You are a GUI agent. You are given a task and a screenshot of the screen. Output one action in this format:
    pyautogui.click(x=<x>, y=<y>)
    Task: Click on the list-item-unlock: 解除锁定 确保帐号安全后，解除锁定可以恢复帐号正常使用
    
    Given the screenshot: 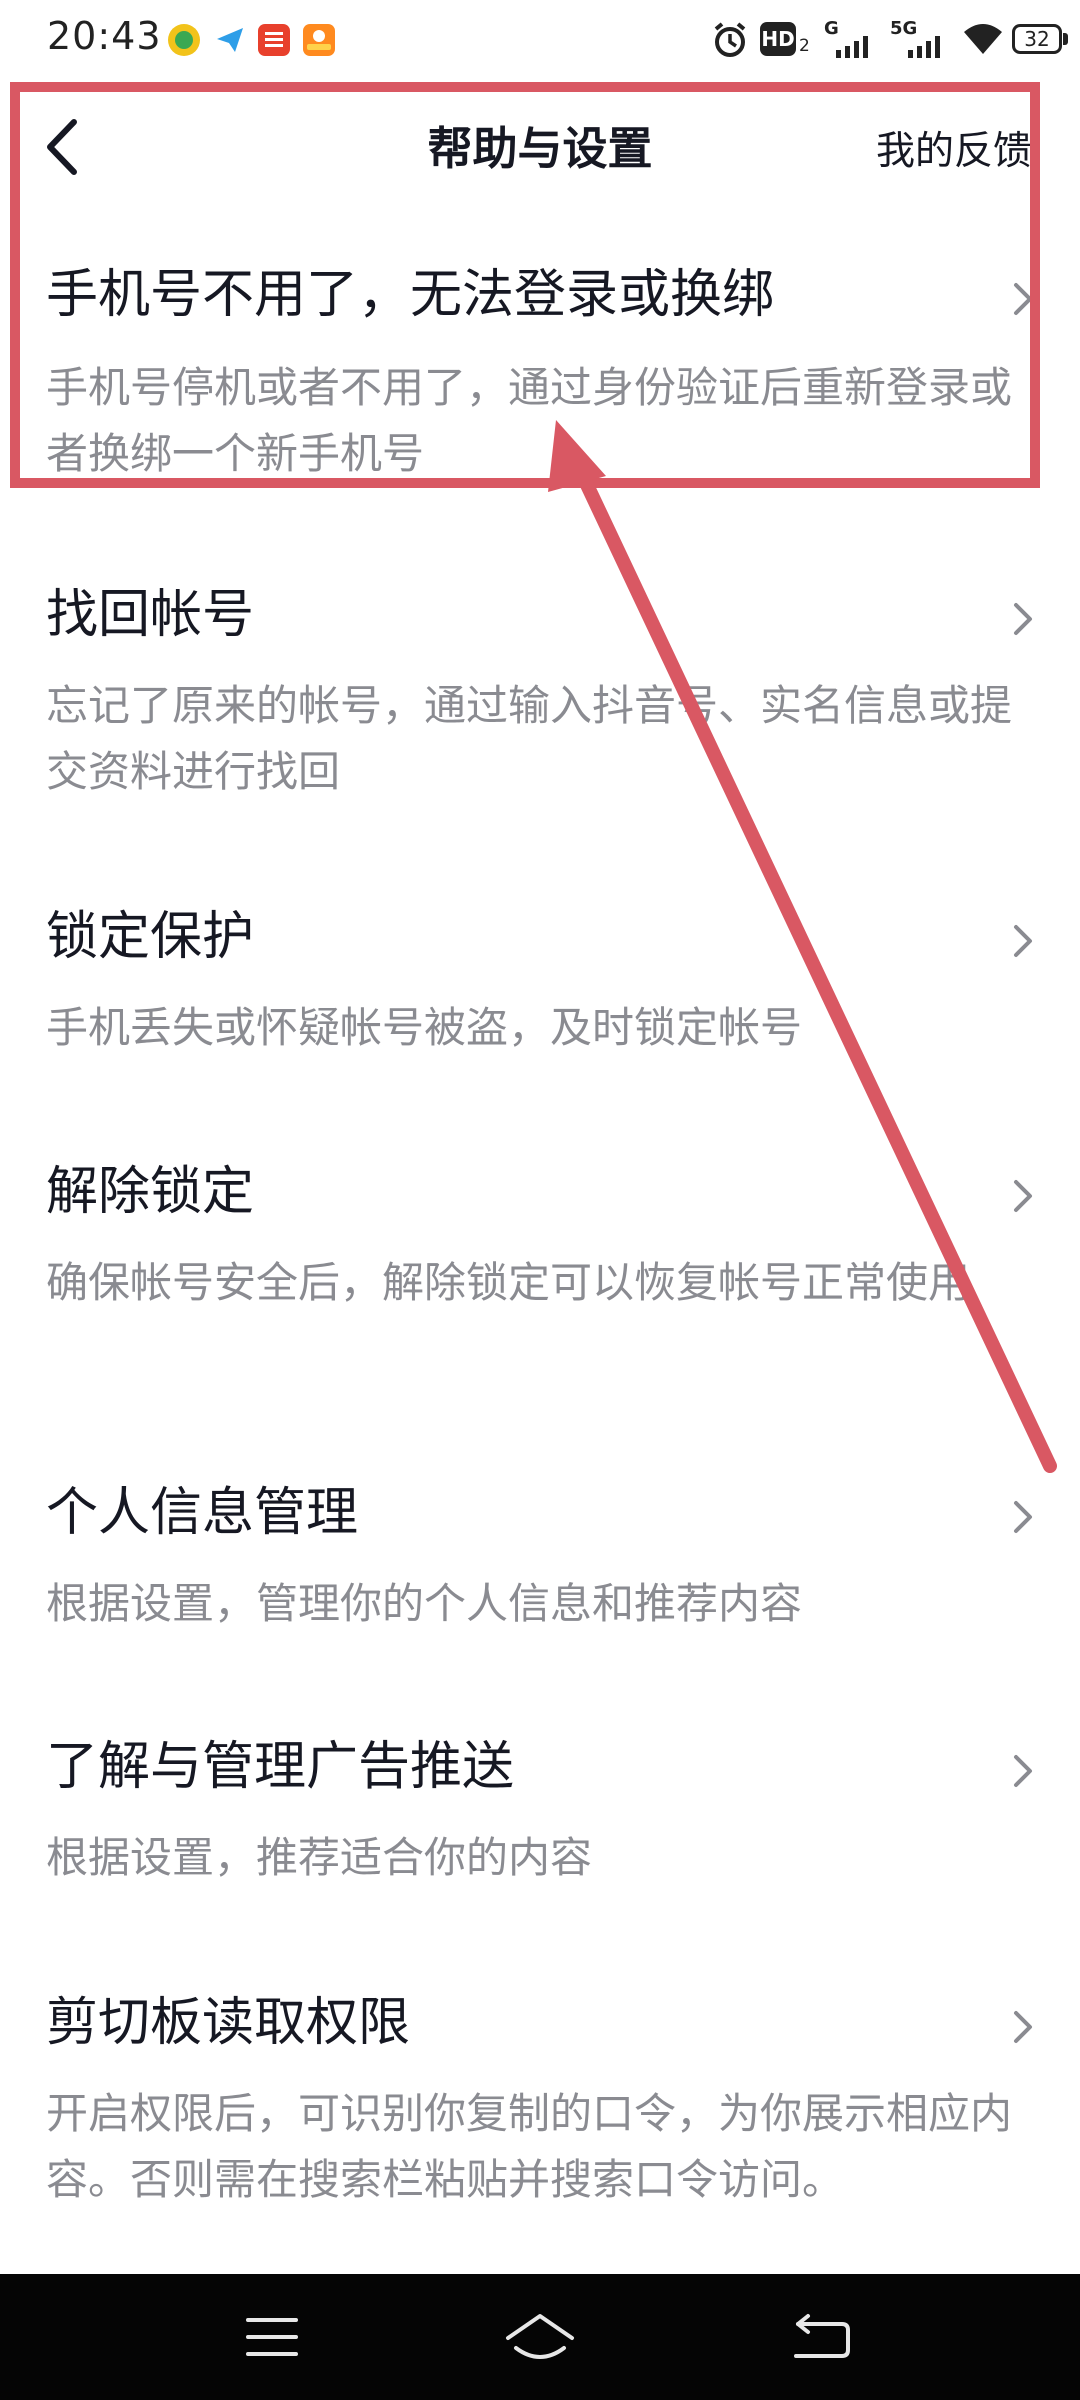 What is the action you would take?
    pyautogui.click(x=540, y=1272)
    